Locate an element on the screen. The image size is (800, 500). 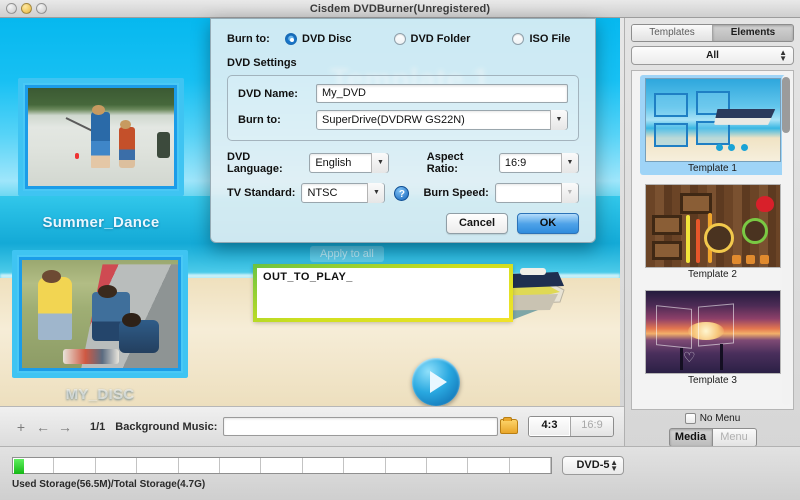
play-triangle-icon is located at coordinates (438, 382).